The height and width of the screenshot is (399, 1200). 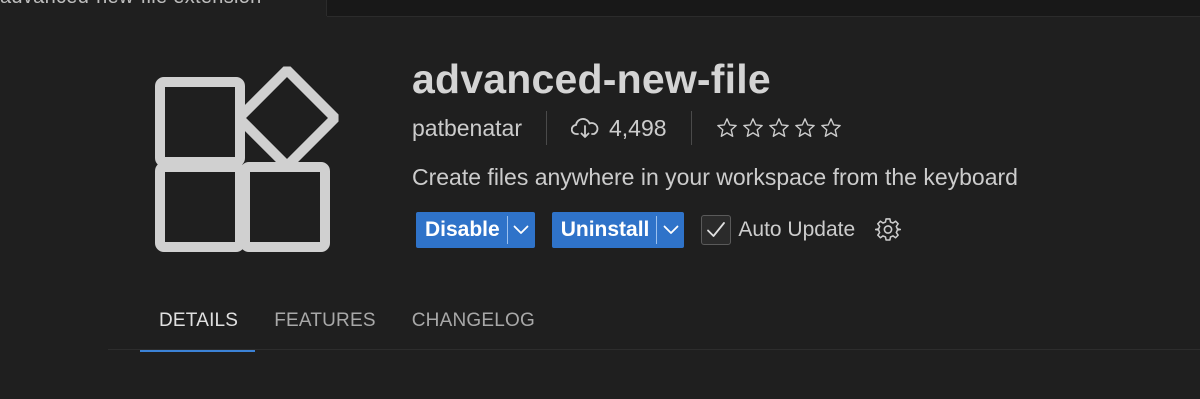 I want to click on uninstall-dropdown-button, so click(x=670, y=230).